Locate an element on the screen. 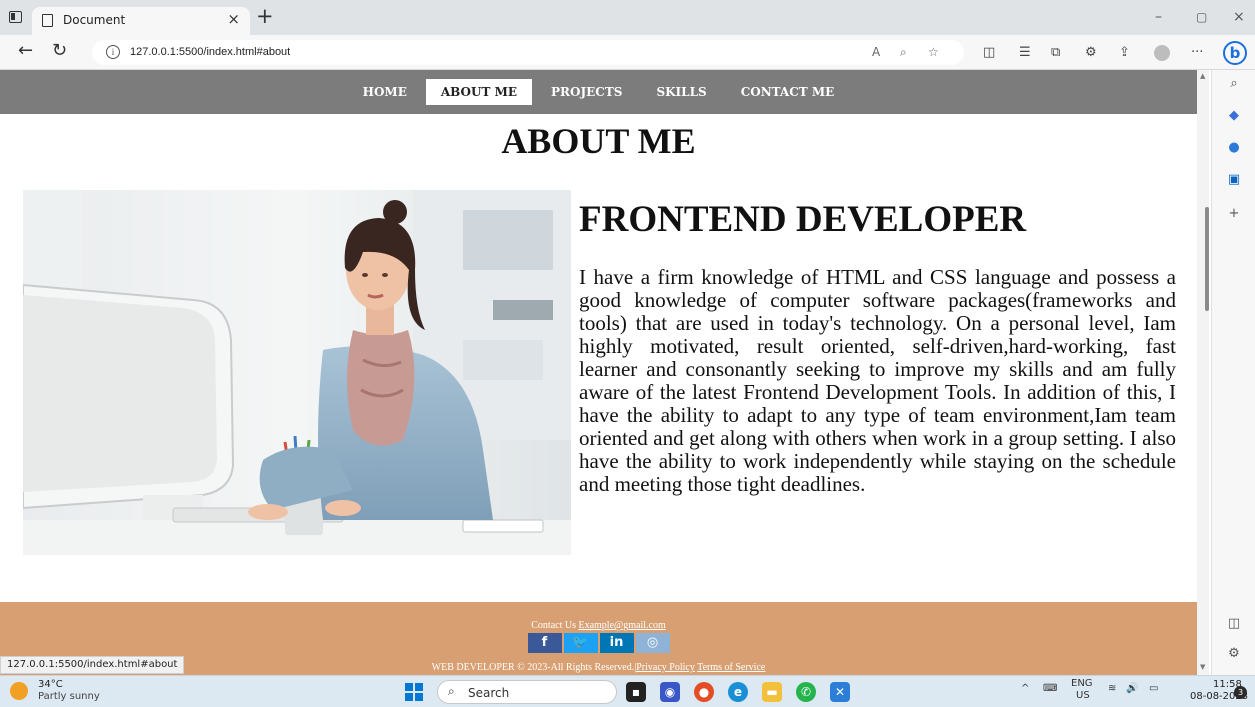 This screenshot has height=707, width=1255. scroll-thumb is located at coordinates (1207, 259).